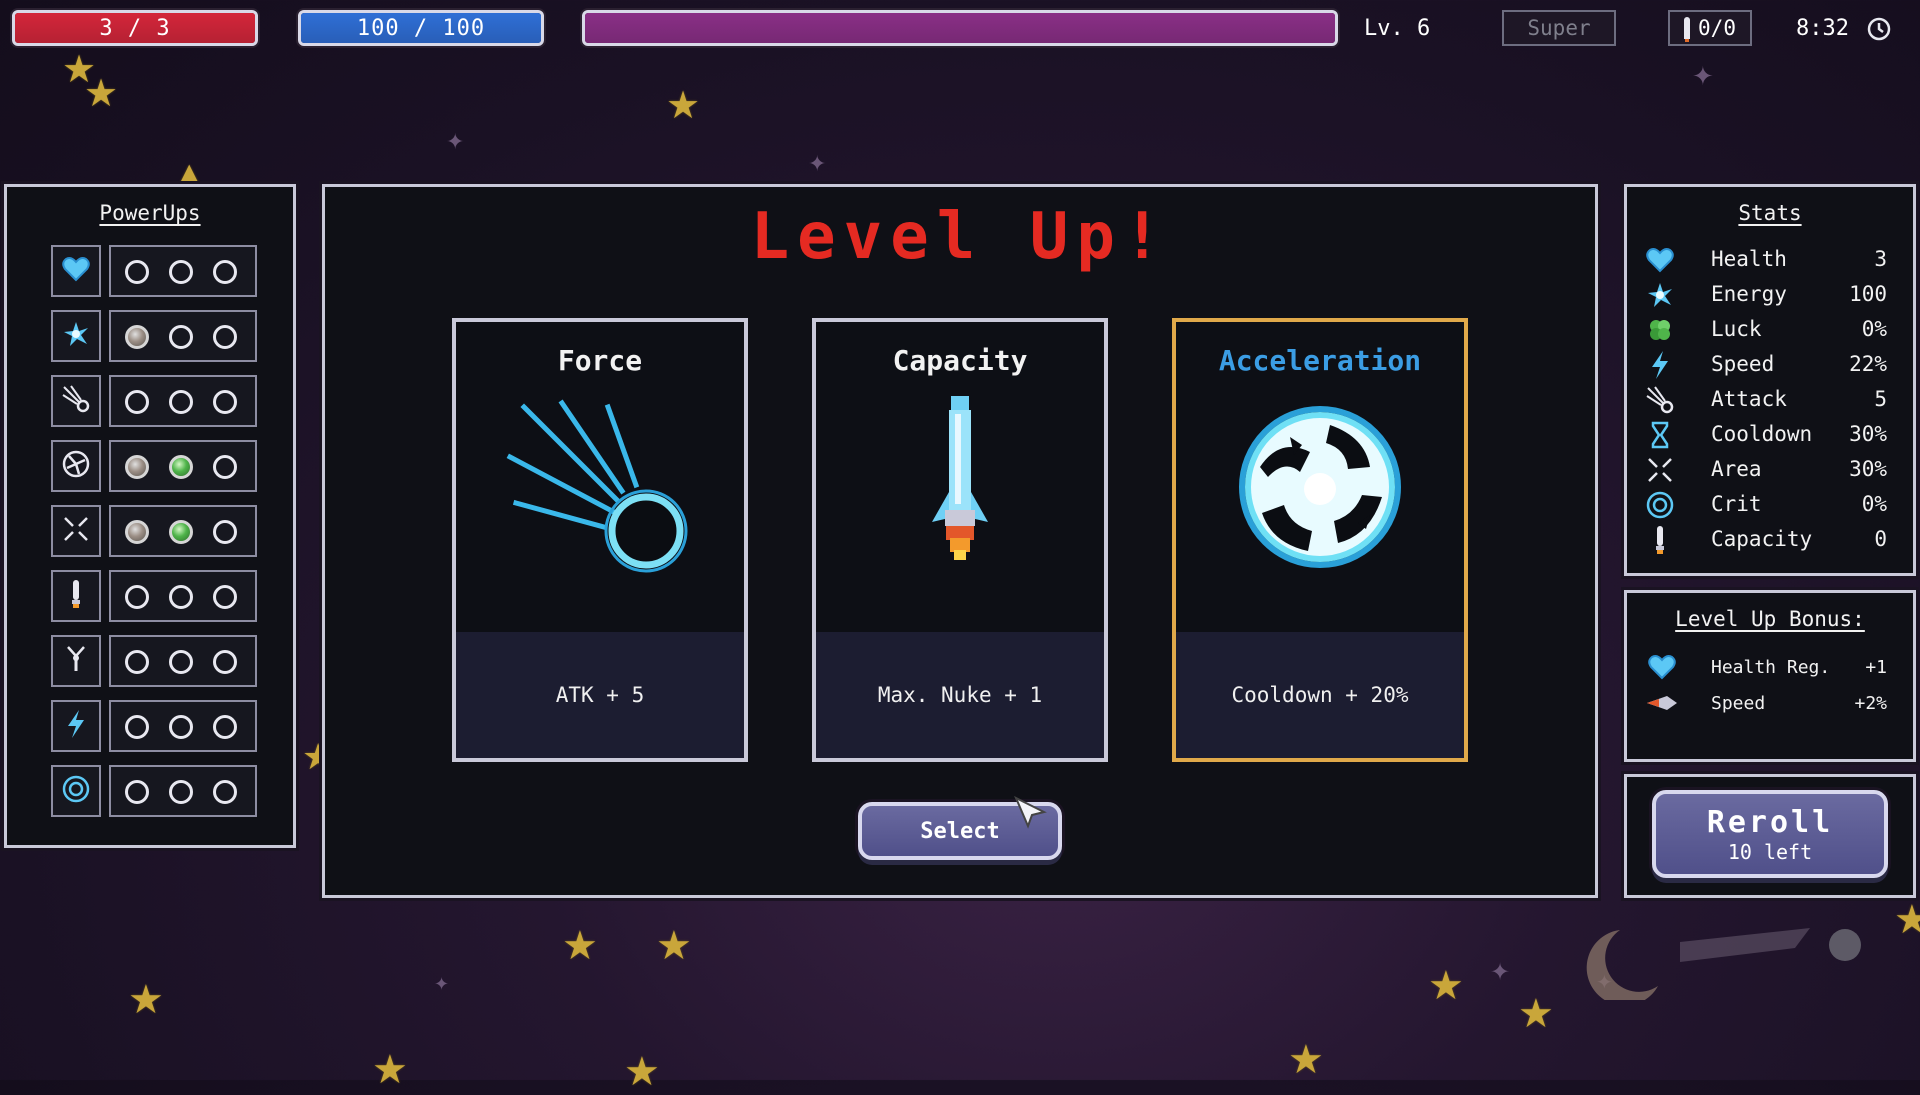 The image size is (1920, 1095). I want to click on reroll-remaining: 10 left, so click(1770, 851).